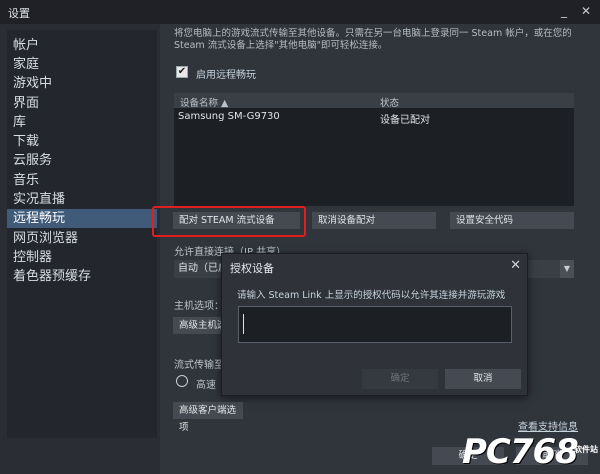  Describe the element at coordinates (483, 379) in the screenshot. I see `dialog-cancel-button: 取消` at that location.